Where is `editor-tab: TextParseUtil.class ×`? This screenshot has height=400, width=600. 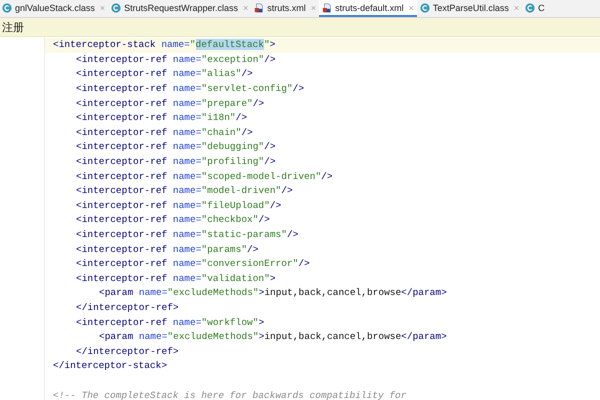 editor-tab: TextParseUtil.class × is located at coordinates (469, 8).